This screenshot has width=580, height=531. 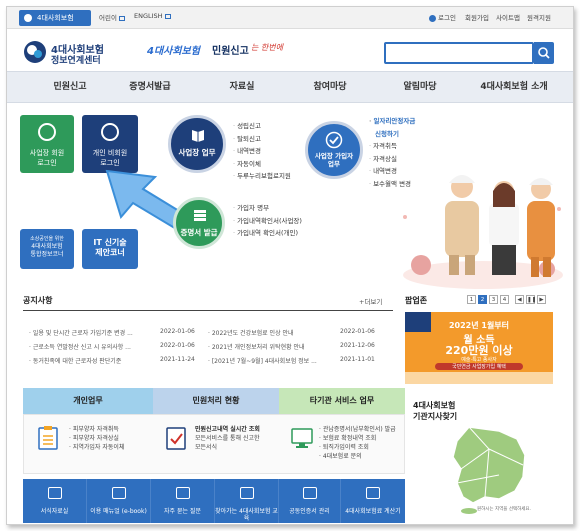 I want to click on popup-page-2: 2, so click(x=482, y=299).